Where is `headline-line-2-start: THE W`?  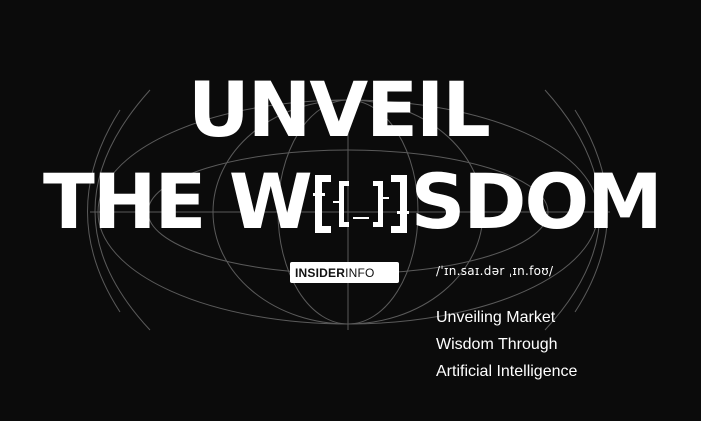
headline-line-2-start: THE W is located at coordinates (178, 201).